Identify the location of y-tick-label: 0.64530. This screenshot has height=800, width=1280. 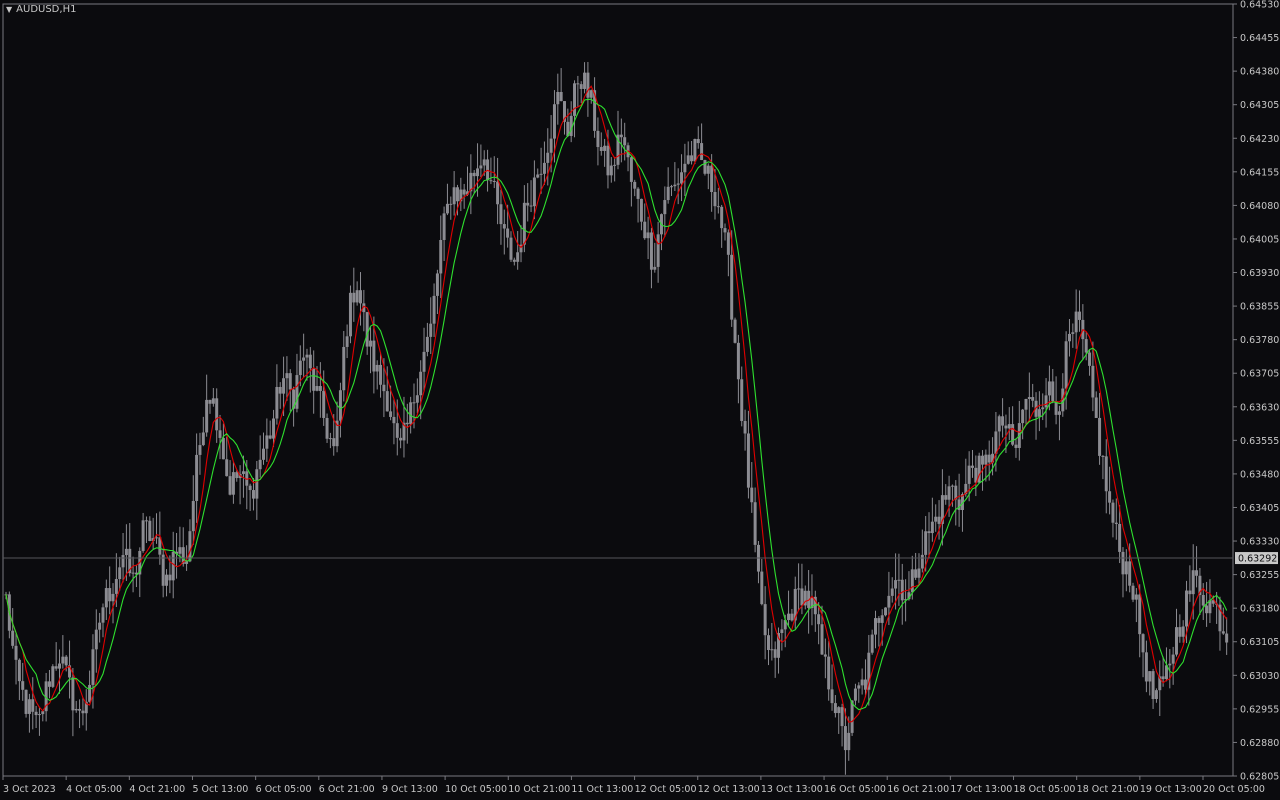
(1259, 5).